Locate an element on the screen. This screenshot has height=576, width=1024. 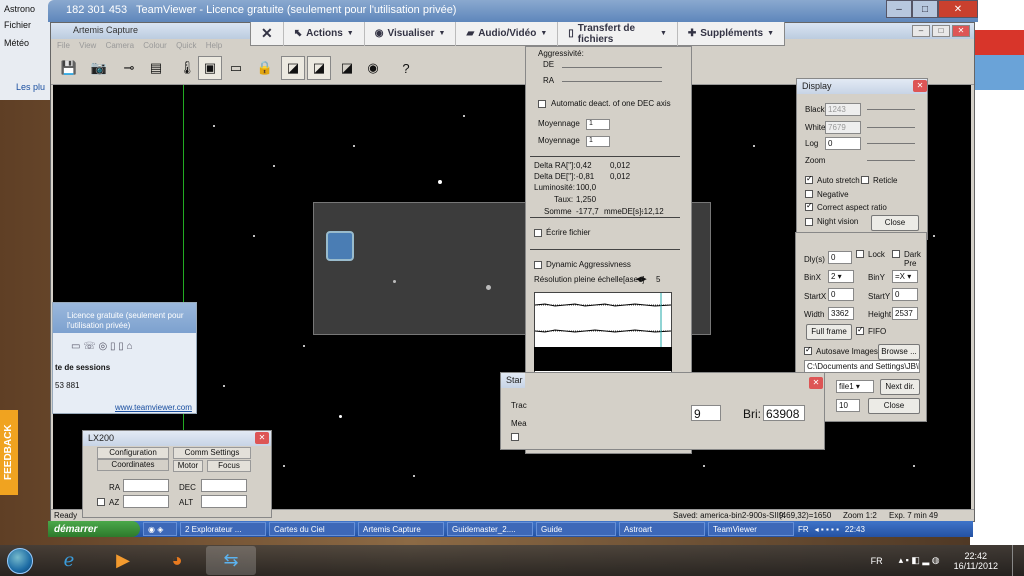
reticle-checkbox is located at coordinates (865, 180).